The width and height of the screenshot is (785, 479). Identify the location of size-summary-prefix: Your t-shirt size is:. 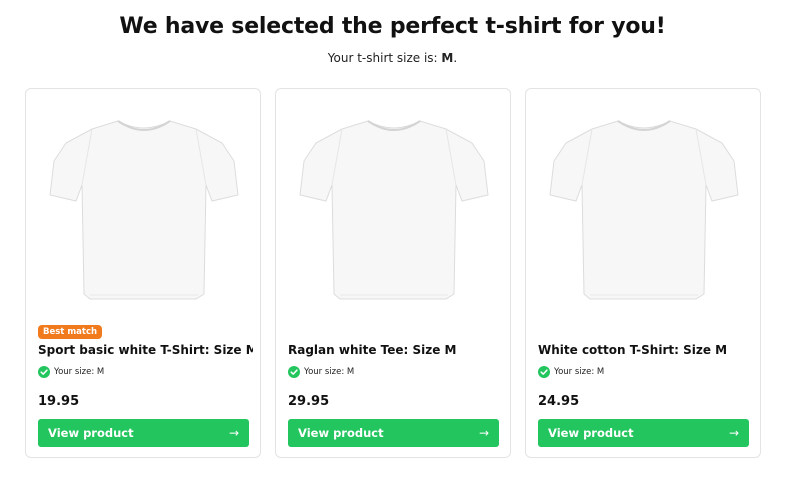
(384, 58).